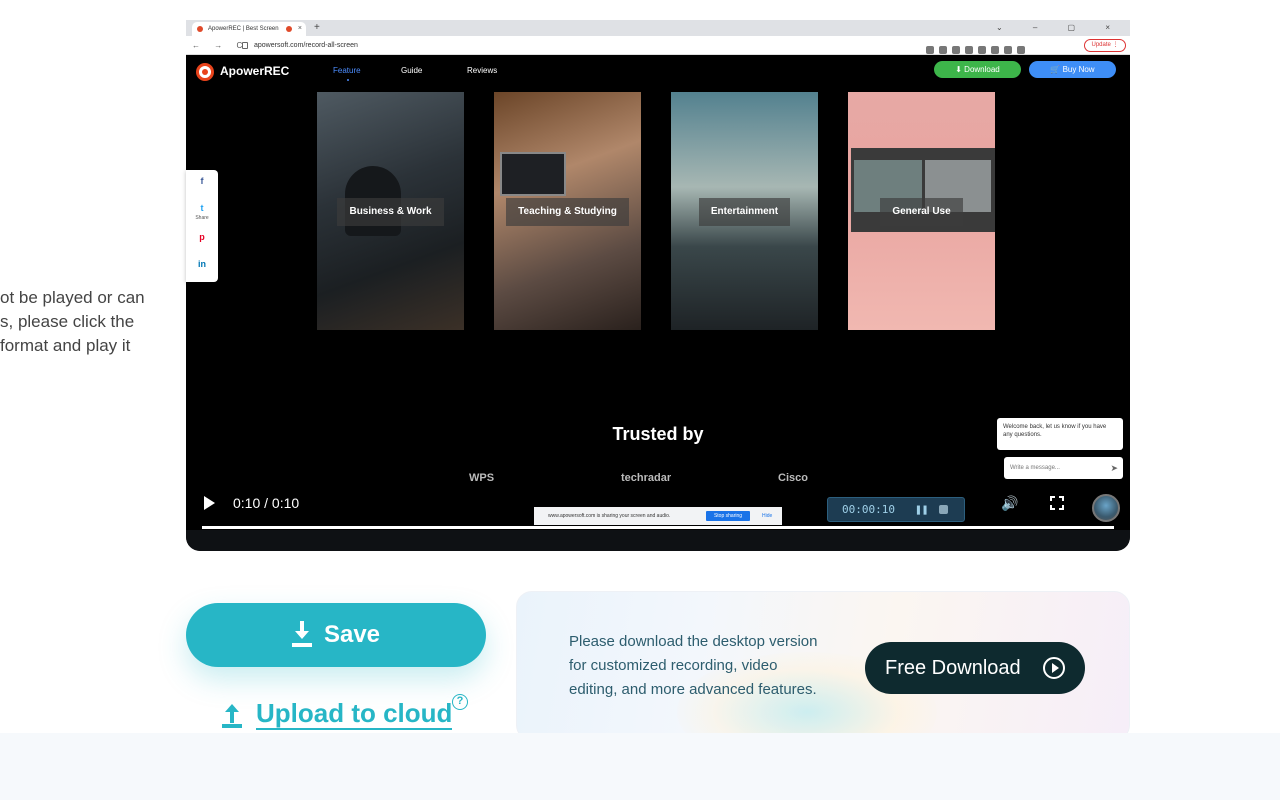  Describe the element at coordinates (658, 28) in the screenshot. I see `browser-tabbar: ApowerREC | Best Screen × + ⌄ – ▢ ×` at that location.